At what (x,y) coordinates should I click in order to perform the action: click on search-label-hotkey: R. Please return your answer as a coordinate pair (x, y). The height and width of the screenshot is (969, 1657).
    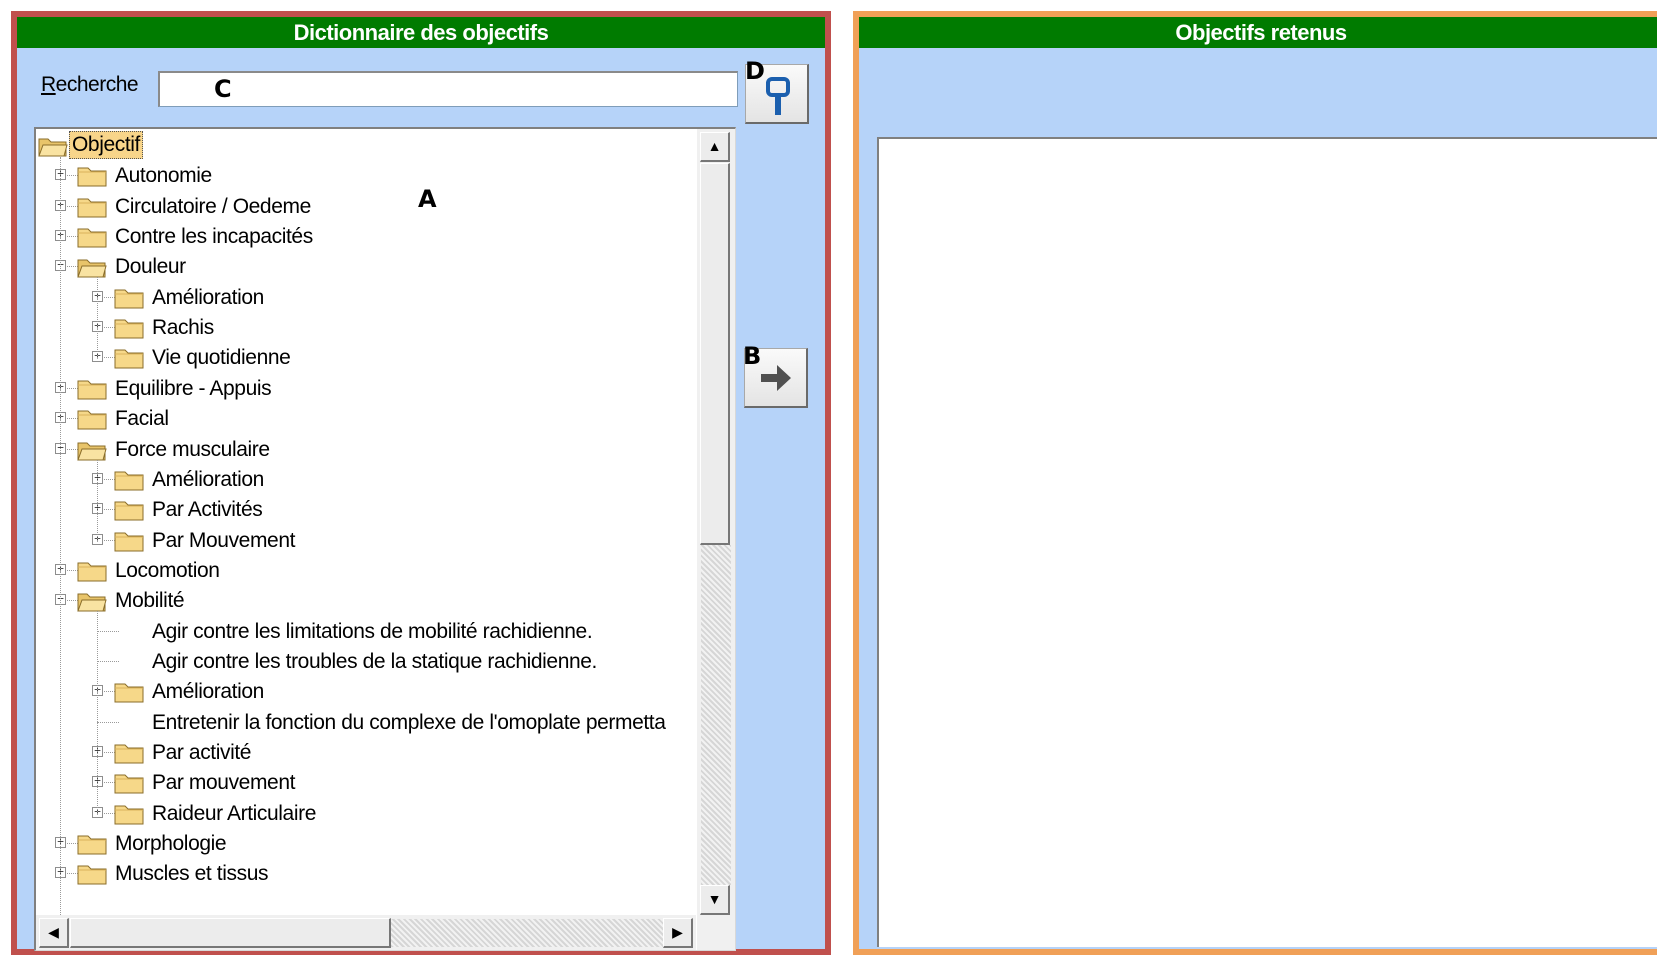
    Looking at the image, I should click on (48, 84).